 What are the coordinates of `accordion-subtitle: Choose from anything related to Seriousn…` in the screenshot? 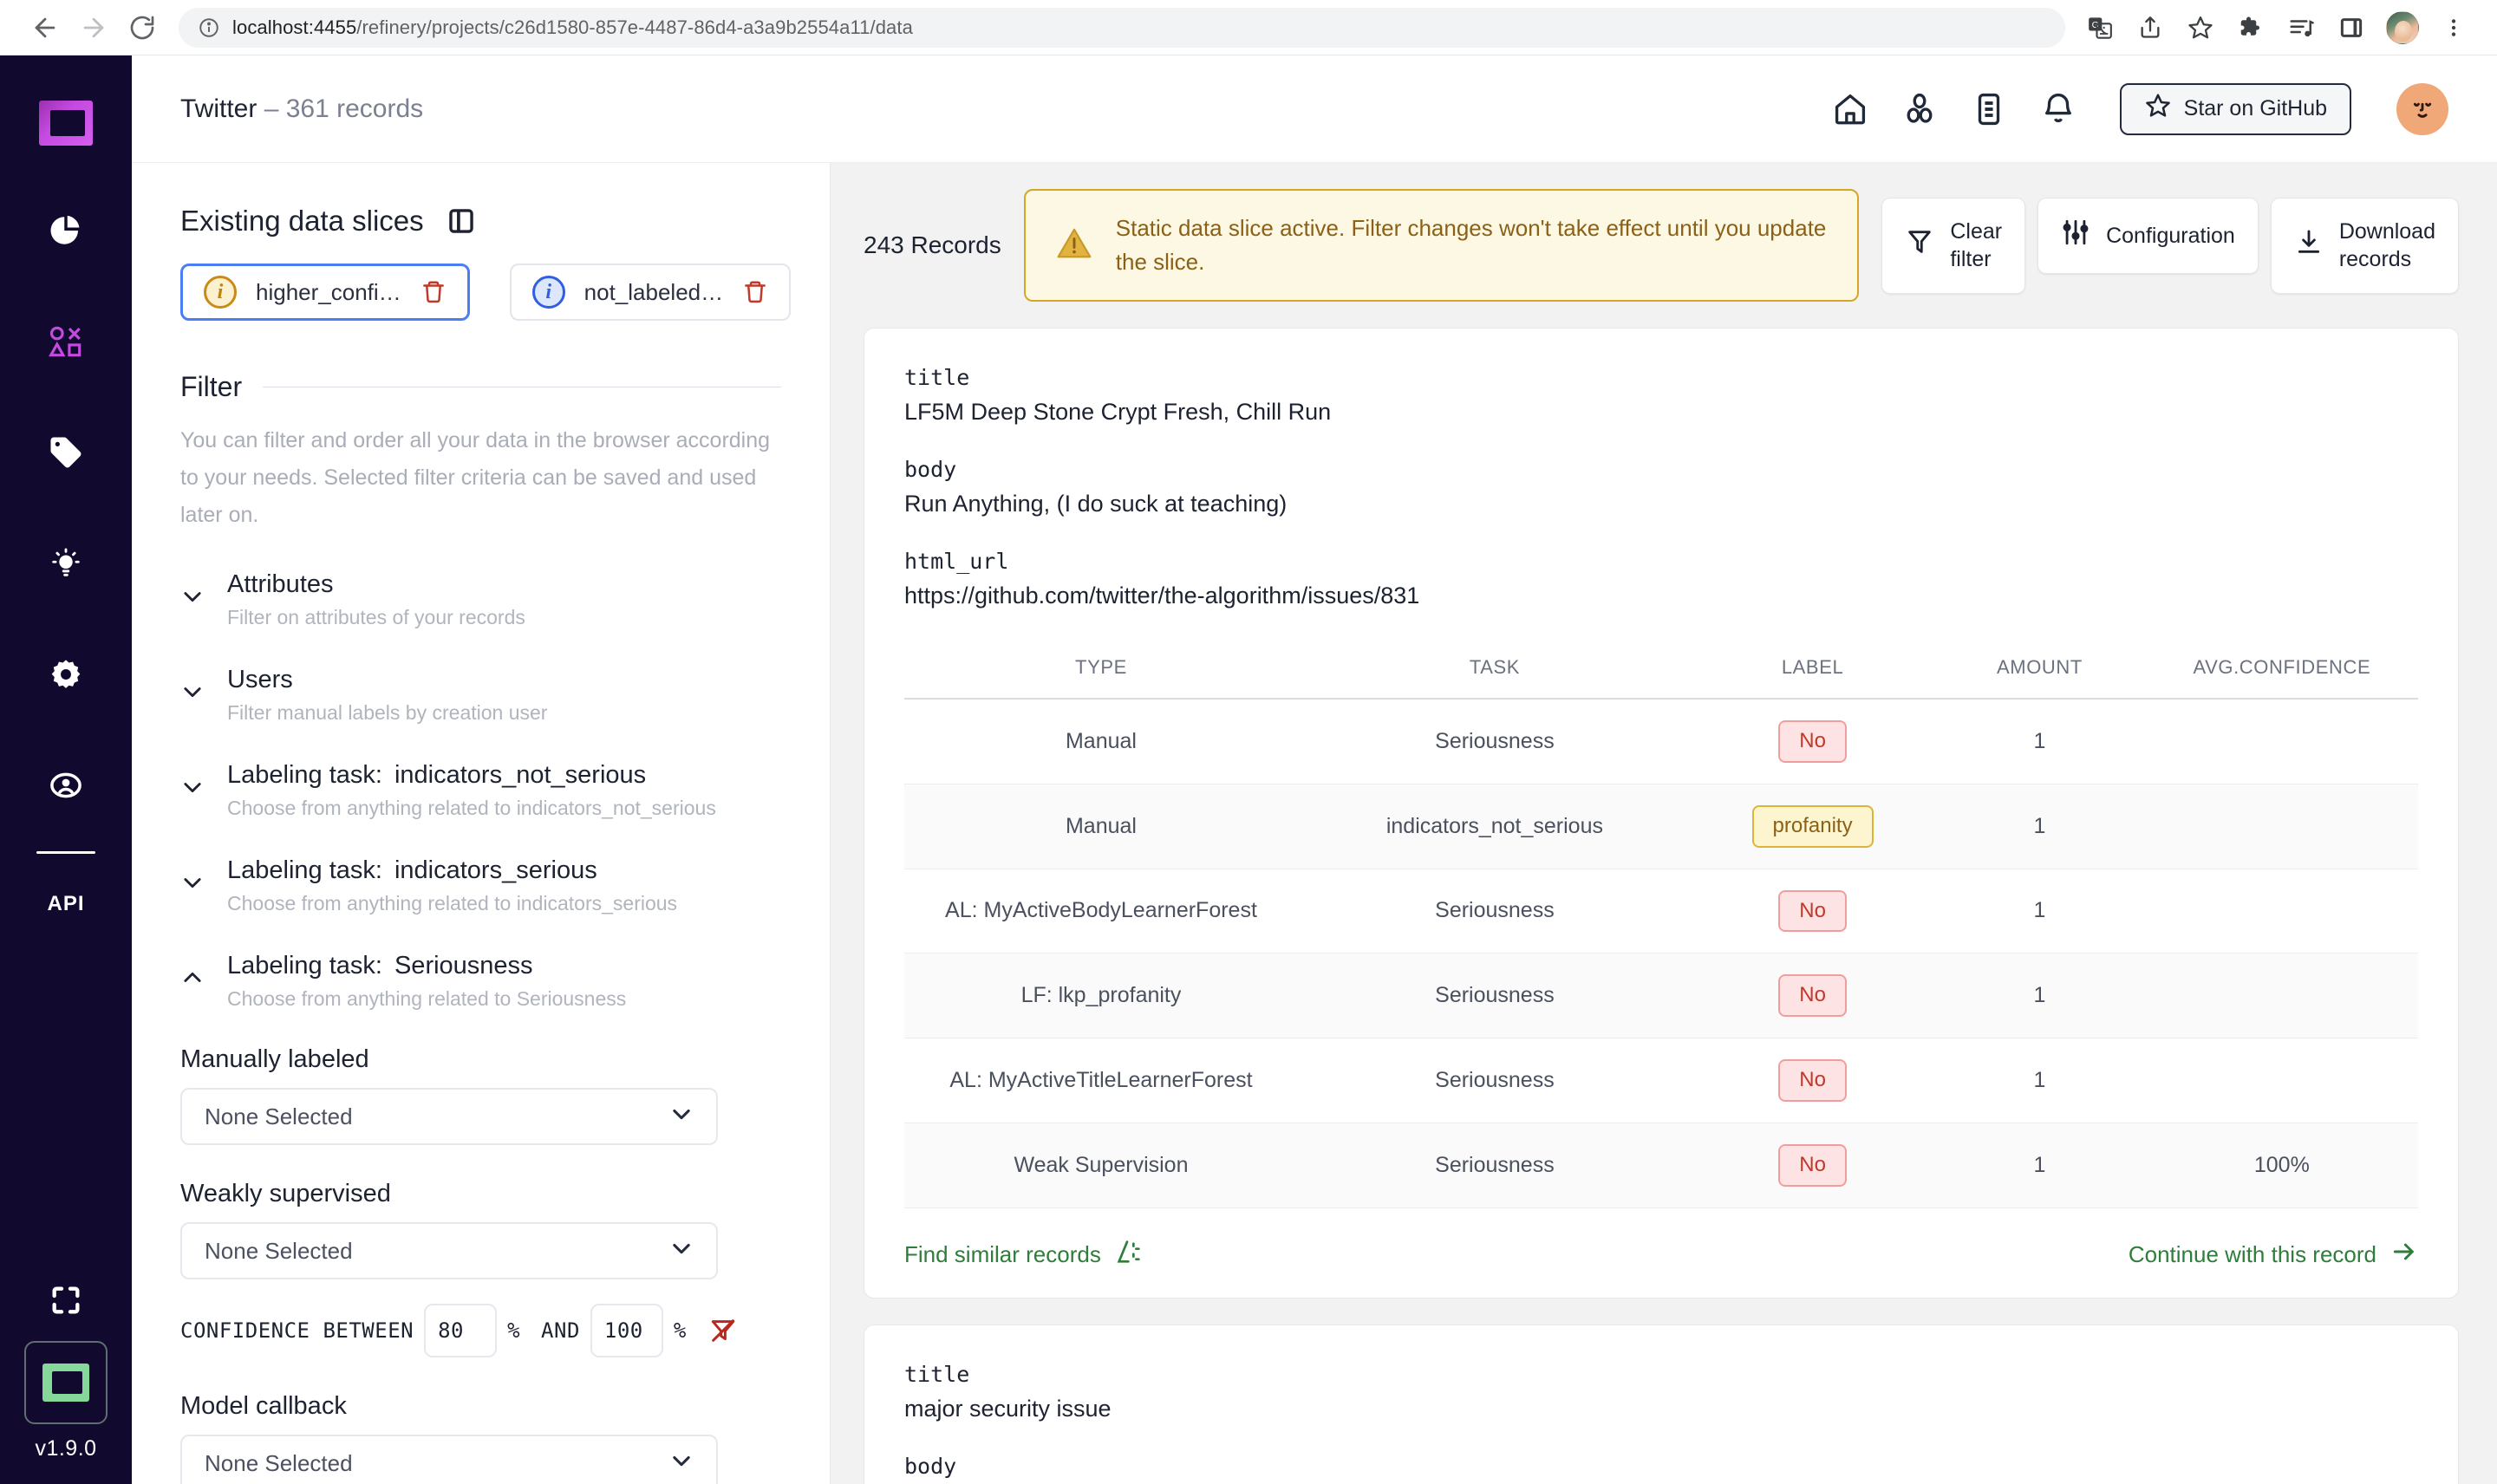 It's located at (427, 998).